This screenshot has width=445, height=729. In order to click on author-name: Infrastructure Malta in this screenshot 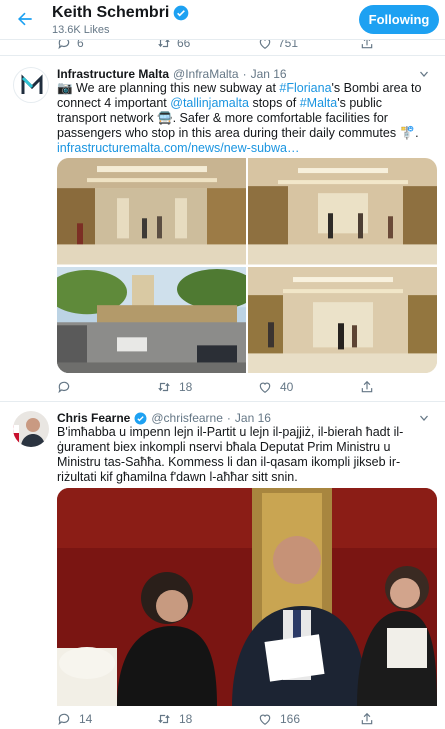, I will do `click(113, 74)`.